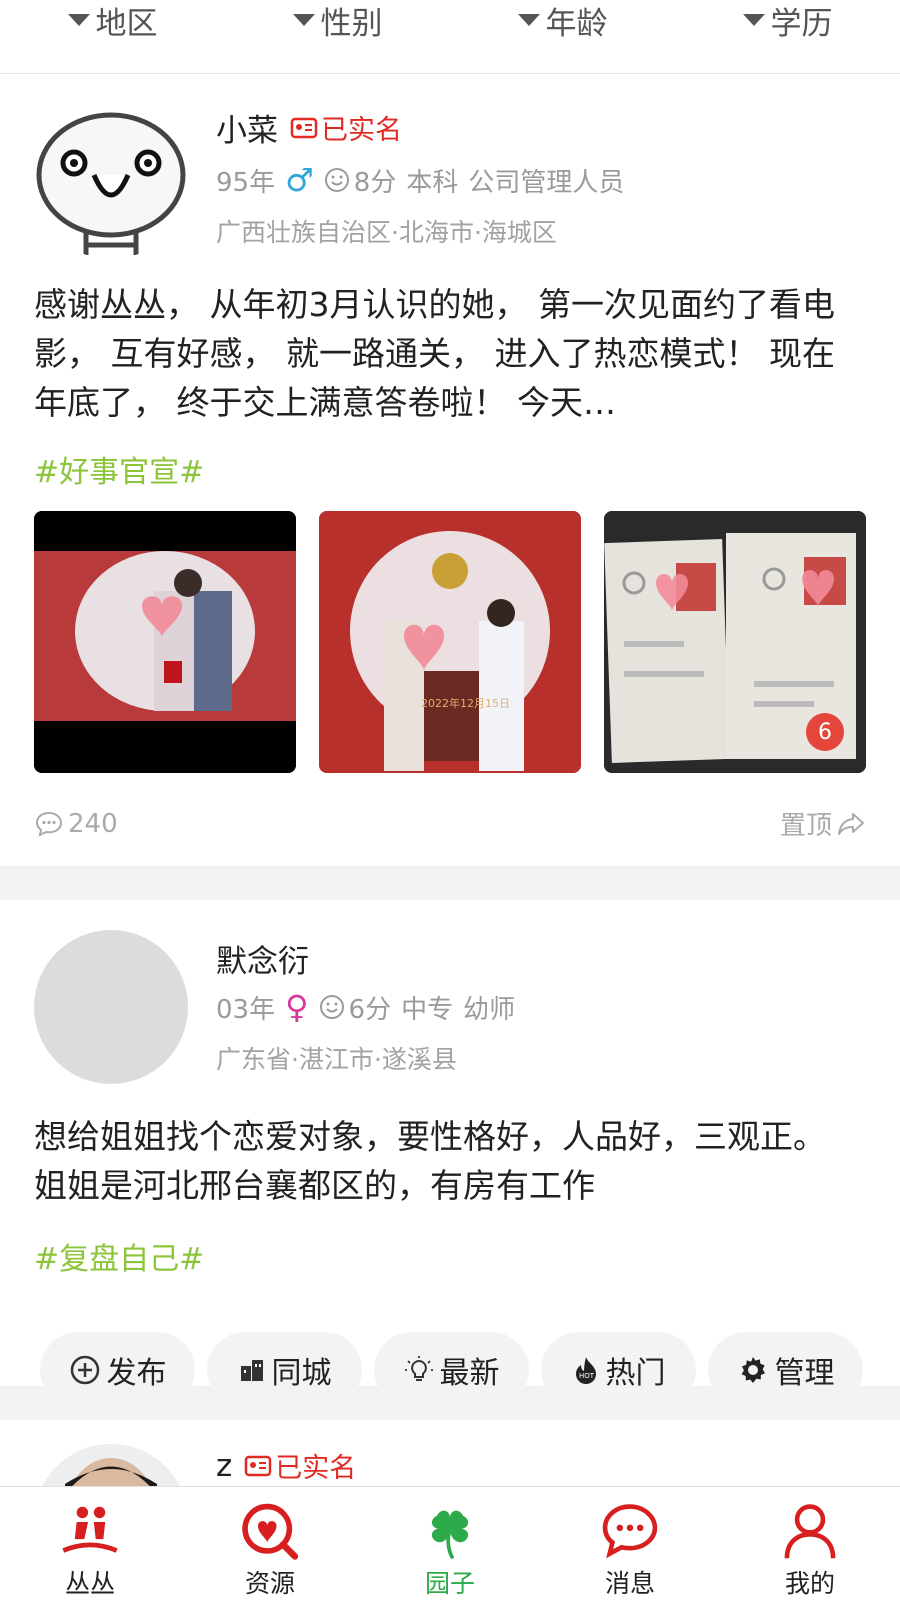 This screenshot has width=900, height=1600. What do you see at coordinates (126, 23) in the screenshot?
I see `filter-region-label: 地区` at bounding box center [126, 23].